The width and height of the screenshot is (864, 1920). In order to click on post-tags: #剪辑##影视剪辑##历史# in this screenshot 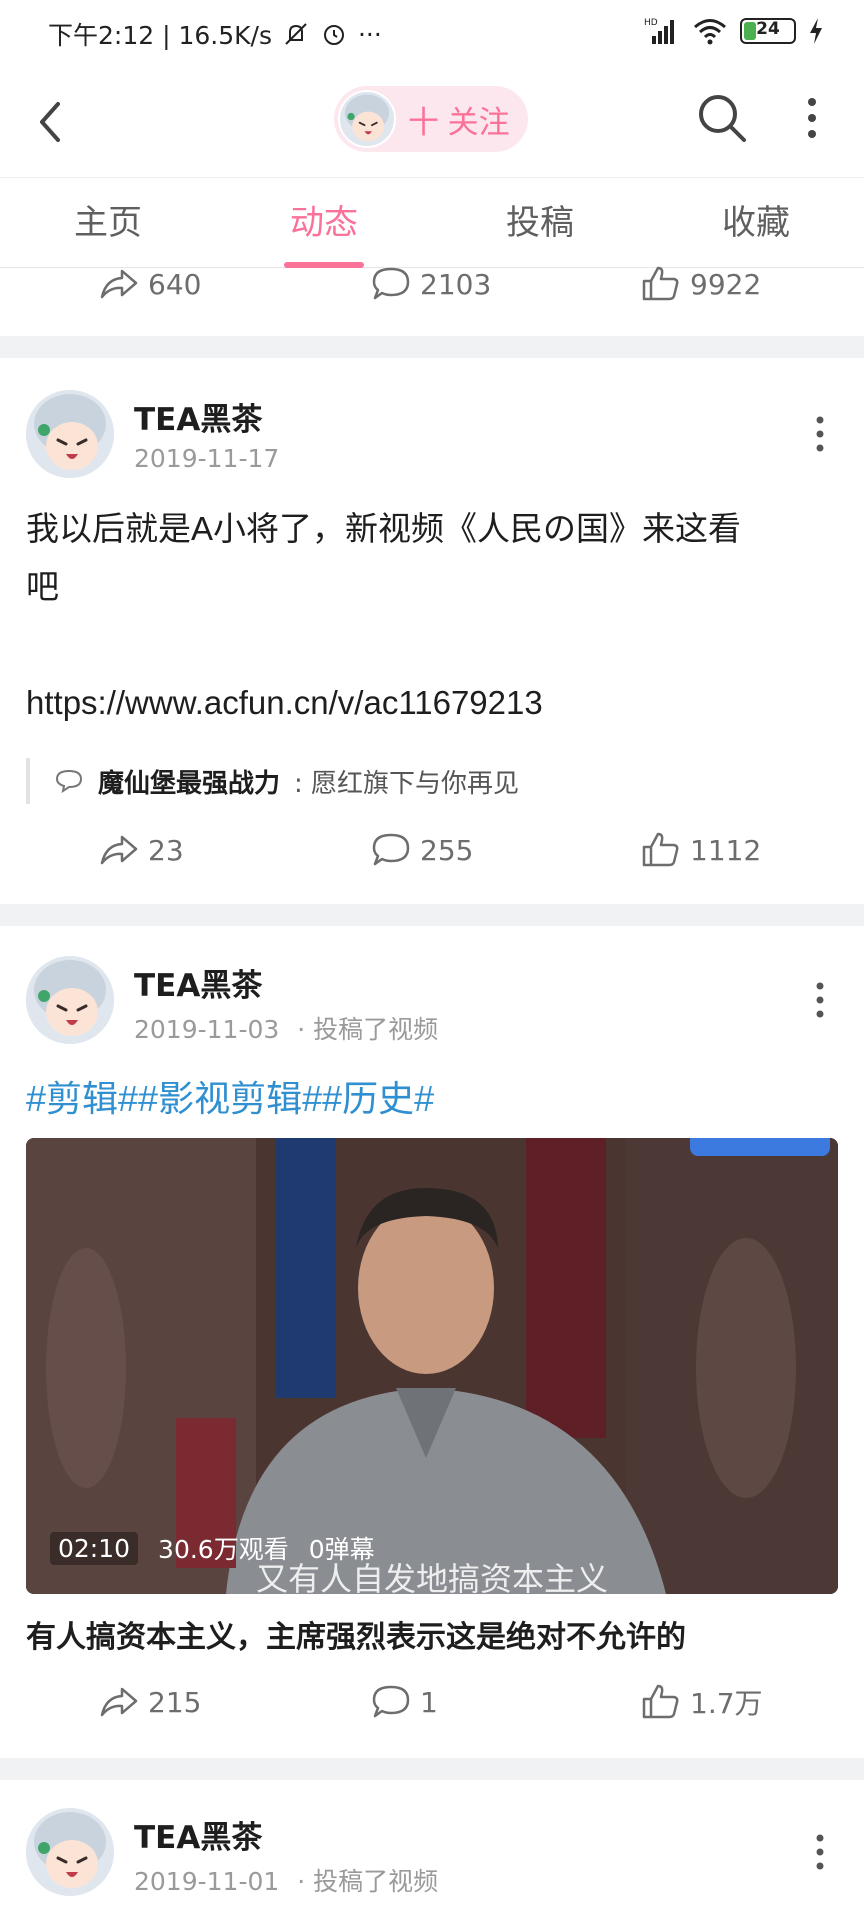, I will do `click(230, 1096)`.